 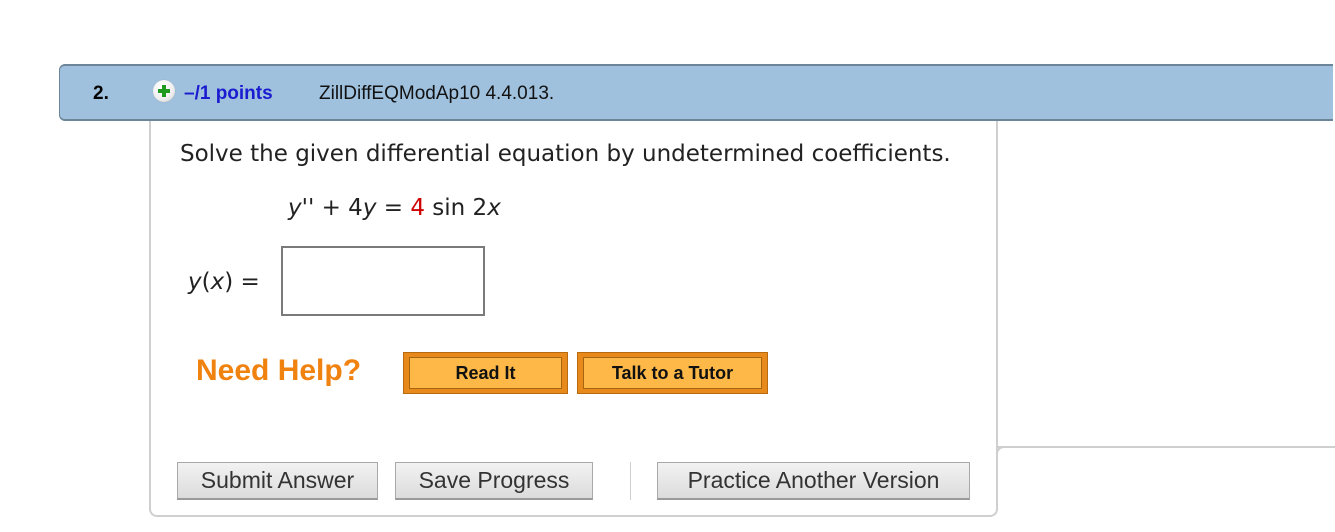 What do you see at coordinates (494, 481) in the screenshot?
I see `save-progress-button: Save Progress` at bounding box center [494, 481].